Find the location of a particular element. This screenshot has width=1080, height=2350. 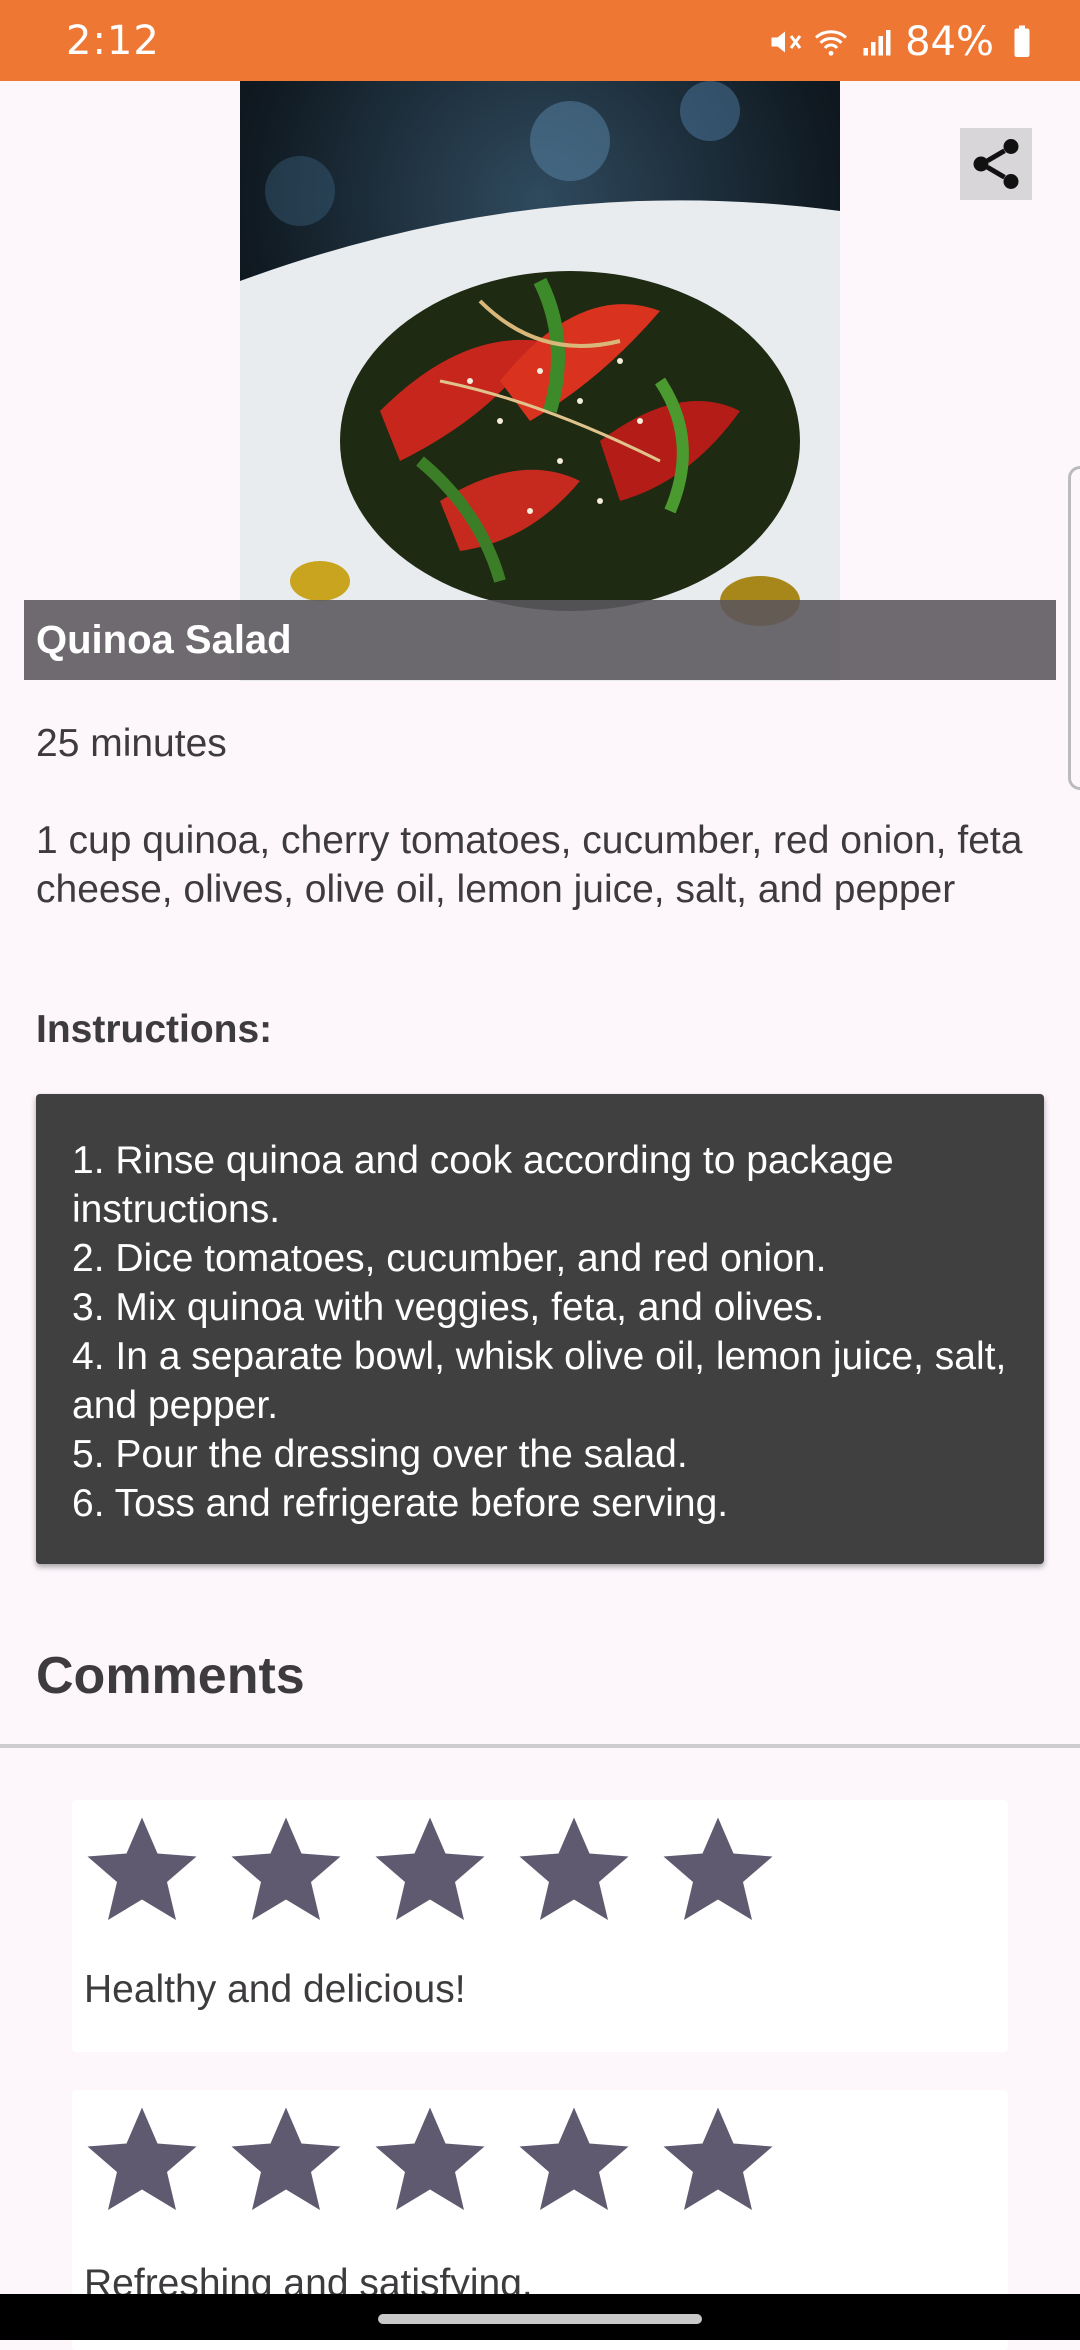

signal-icon is located at coordinates (877, 43).